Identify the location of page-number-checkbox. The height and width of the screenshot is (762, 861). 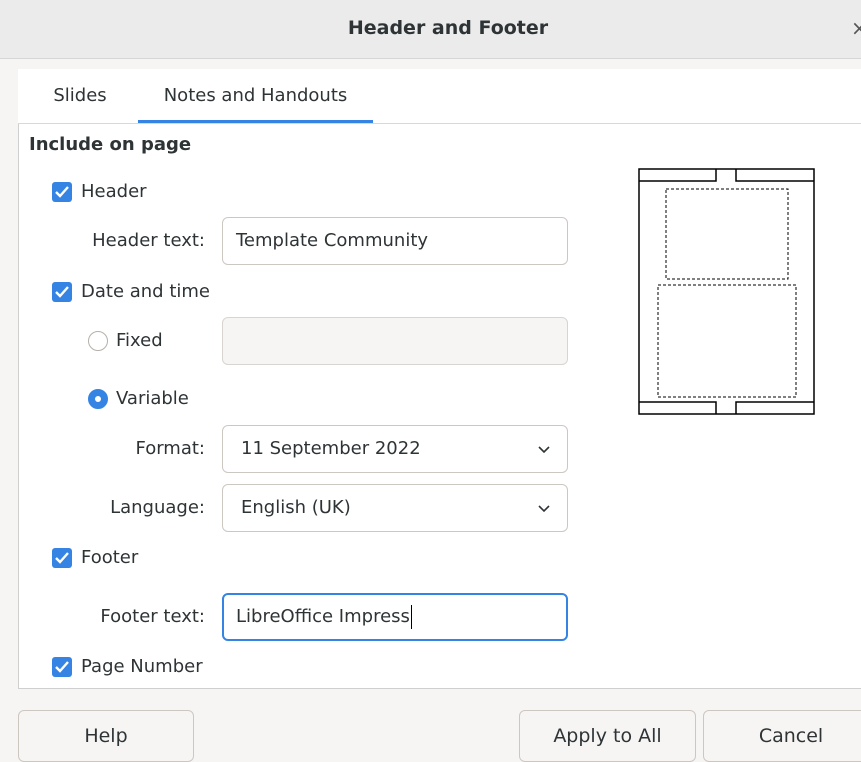
(62, 667).